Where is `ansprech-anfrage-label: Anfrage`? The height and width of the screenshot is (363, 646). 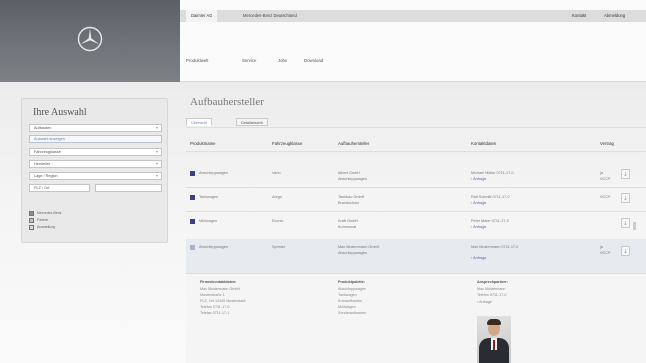 ansprech-anfrage-label: Anfrage is located at coordinates (485, 302).